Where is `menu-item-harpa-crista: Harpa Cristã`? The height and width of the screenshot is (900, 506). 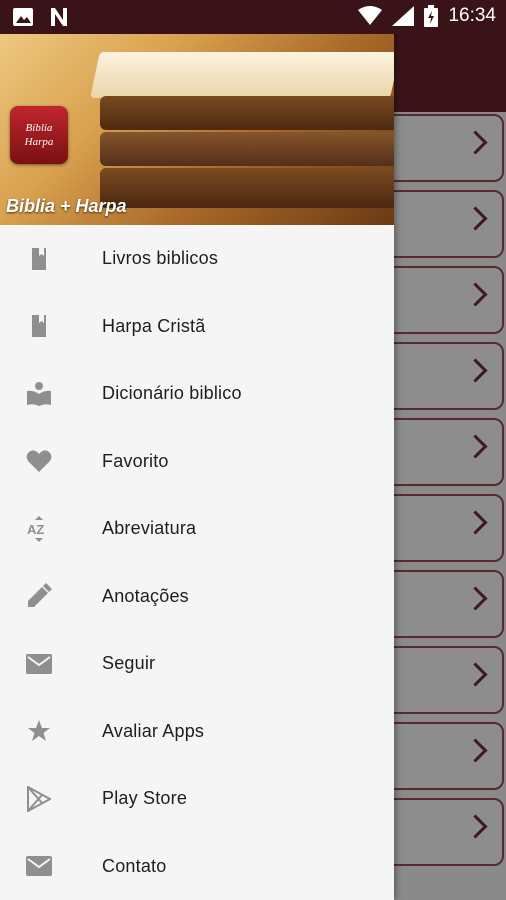 menu-item-harpa-crista: Harpa Cristã is located at coordinates (197, 327).